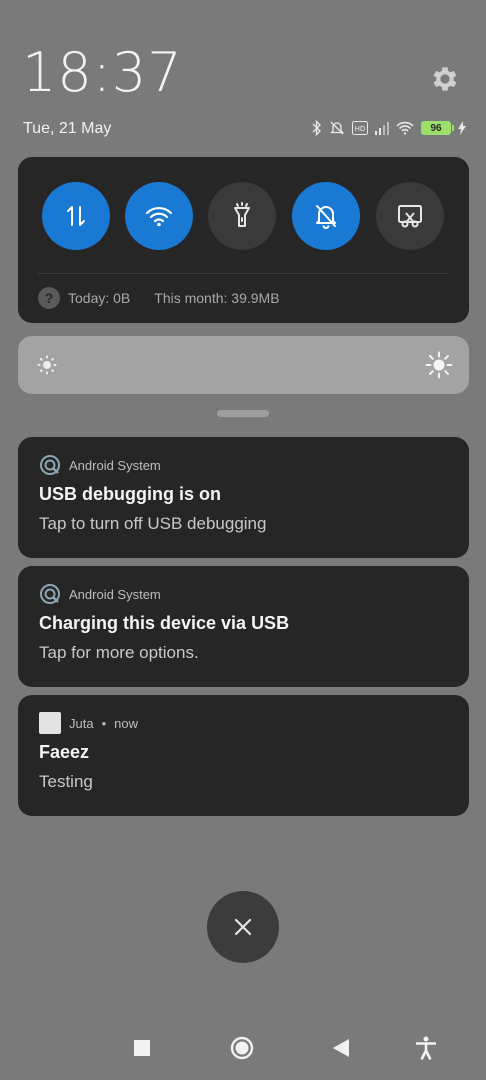 The width and height of the screenshot is (486, 1080). I want to click on mute-toggle, so click(326, 216).